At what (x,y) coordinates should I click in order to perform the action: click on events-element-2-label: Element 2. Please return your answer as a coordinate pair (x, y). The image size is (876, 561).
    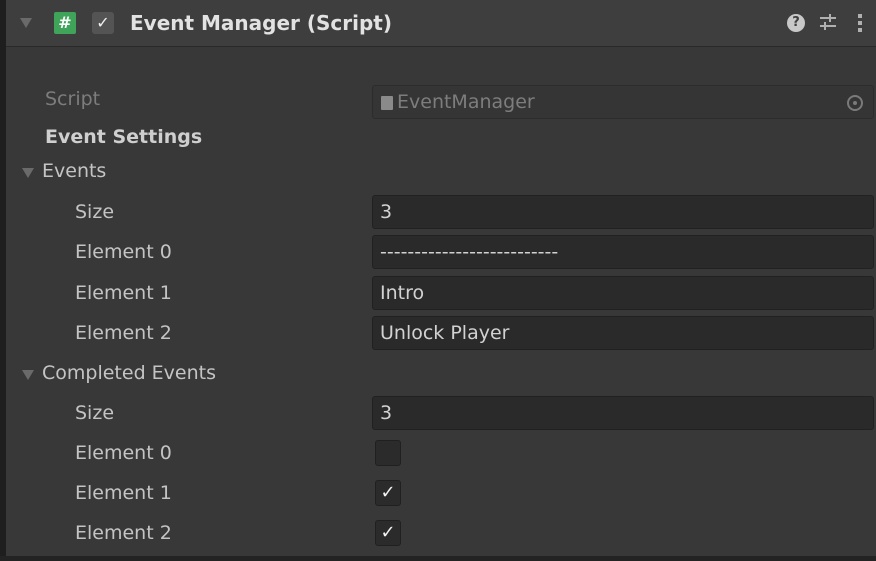
    Looking at the image, I should click on (123, 333).